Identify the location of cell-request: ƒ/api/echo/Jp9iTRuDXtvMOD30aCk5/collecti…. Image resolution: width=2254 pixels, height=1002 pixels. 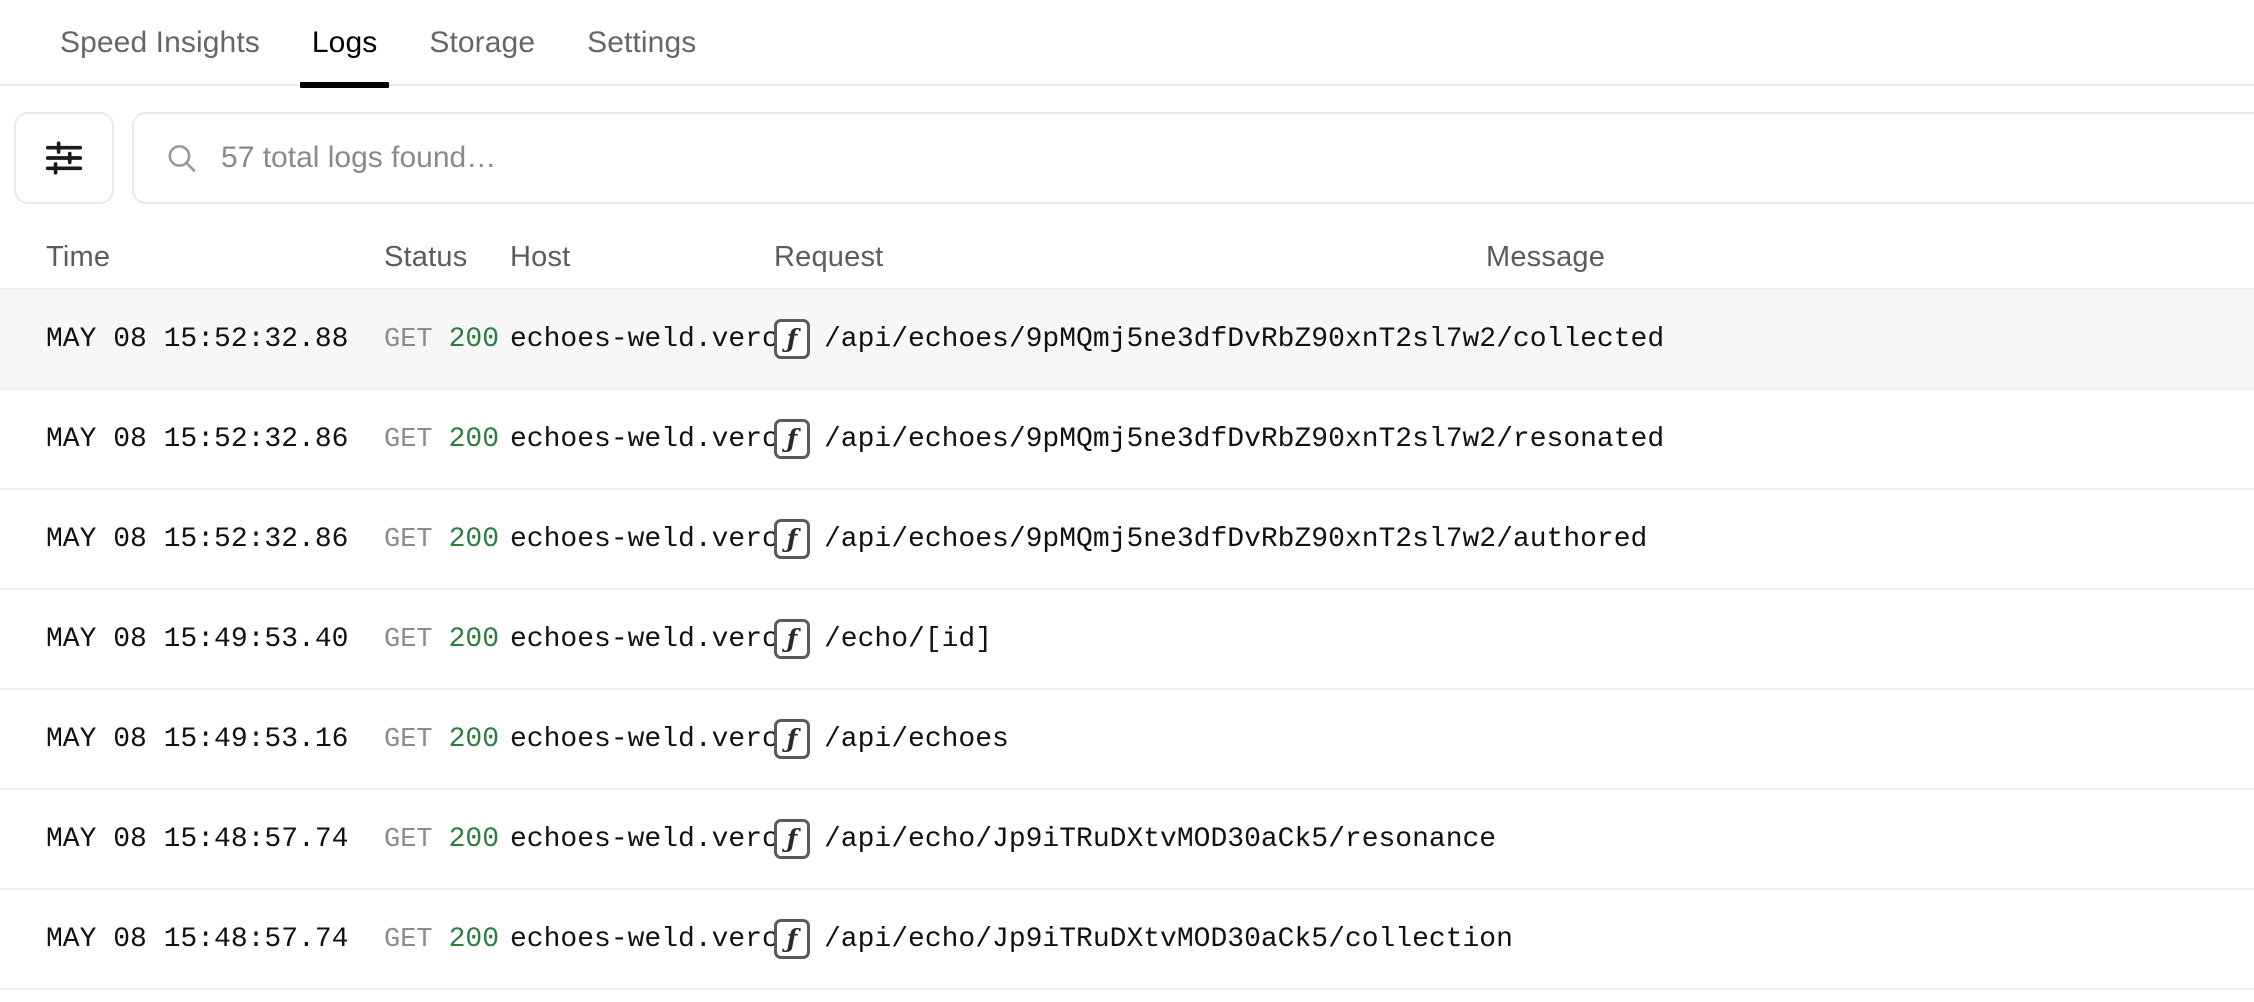
(1514, 939).